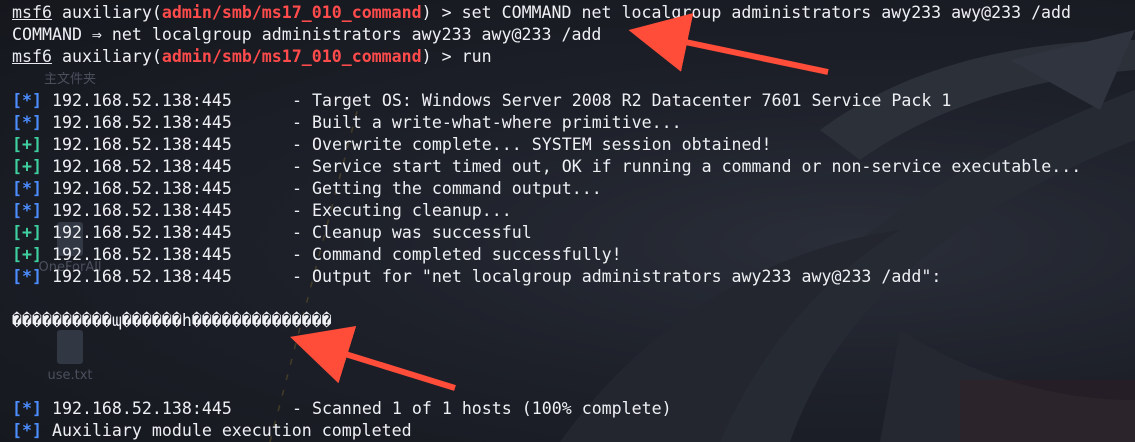 The width and height of the screenshot is (1135, 442). What do you see at coordinates (231, 430) in the screenshot?
I see `output-message: Auxiliary module execution completed` at bounding box center [231, 430].